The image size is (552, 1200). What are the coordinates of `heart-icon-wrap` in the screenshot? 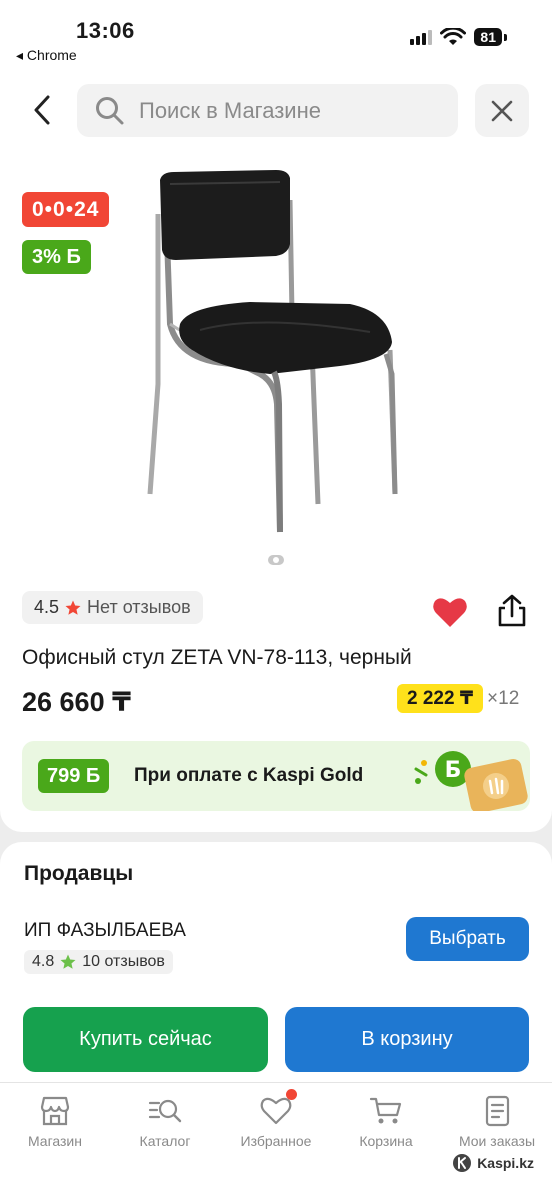 It's located at (278, 1108).